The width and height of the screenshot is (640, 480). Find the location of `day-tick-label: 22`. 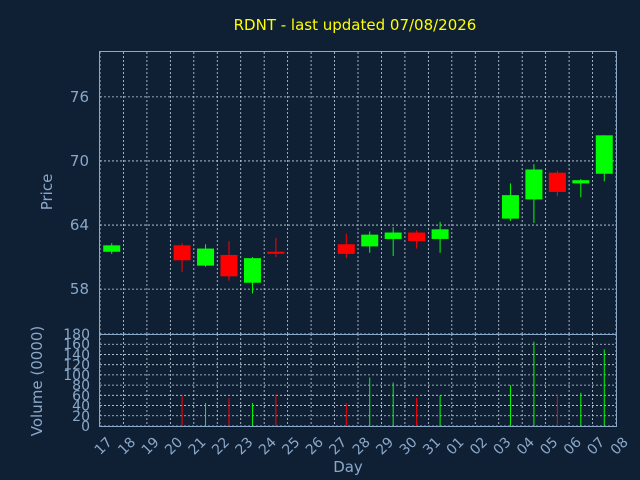

day-tick-label: 22 is located at coordinates (221, 446).